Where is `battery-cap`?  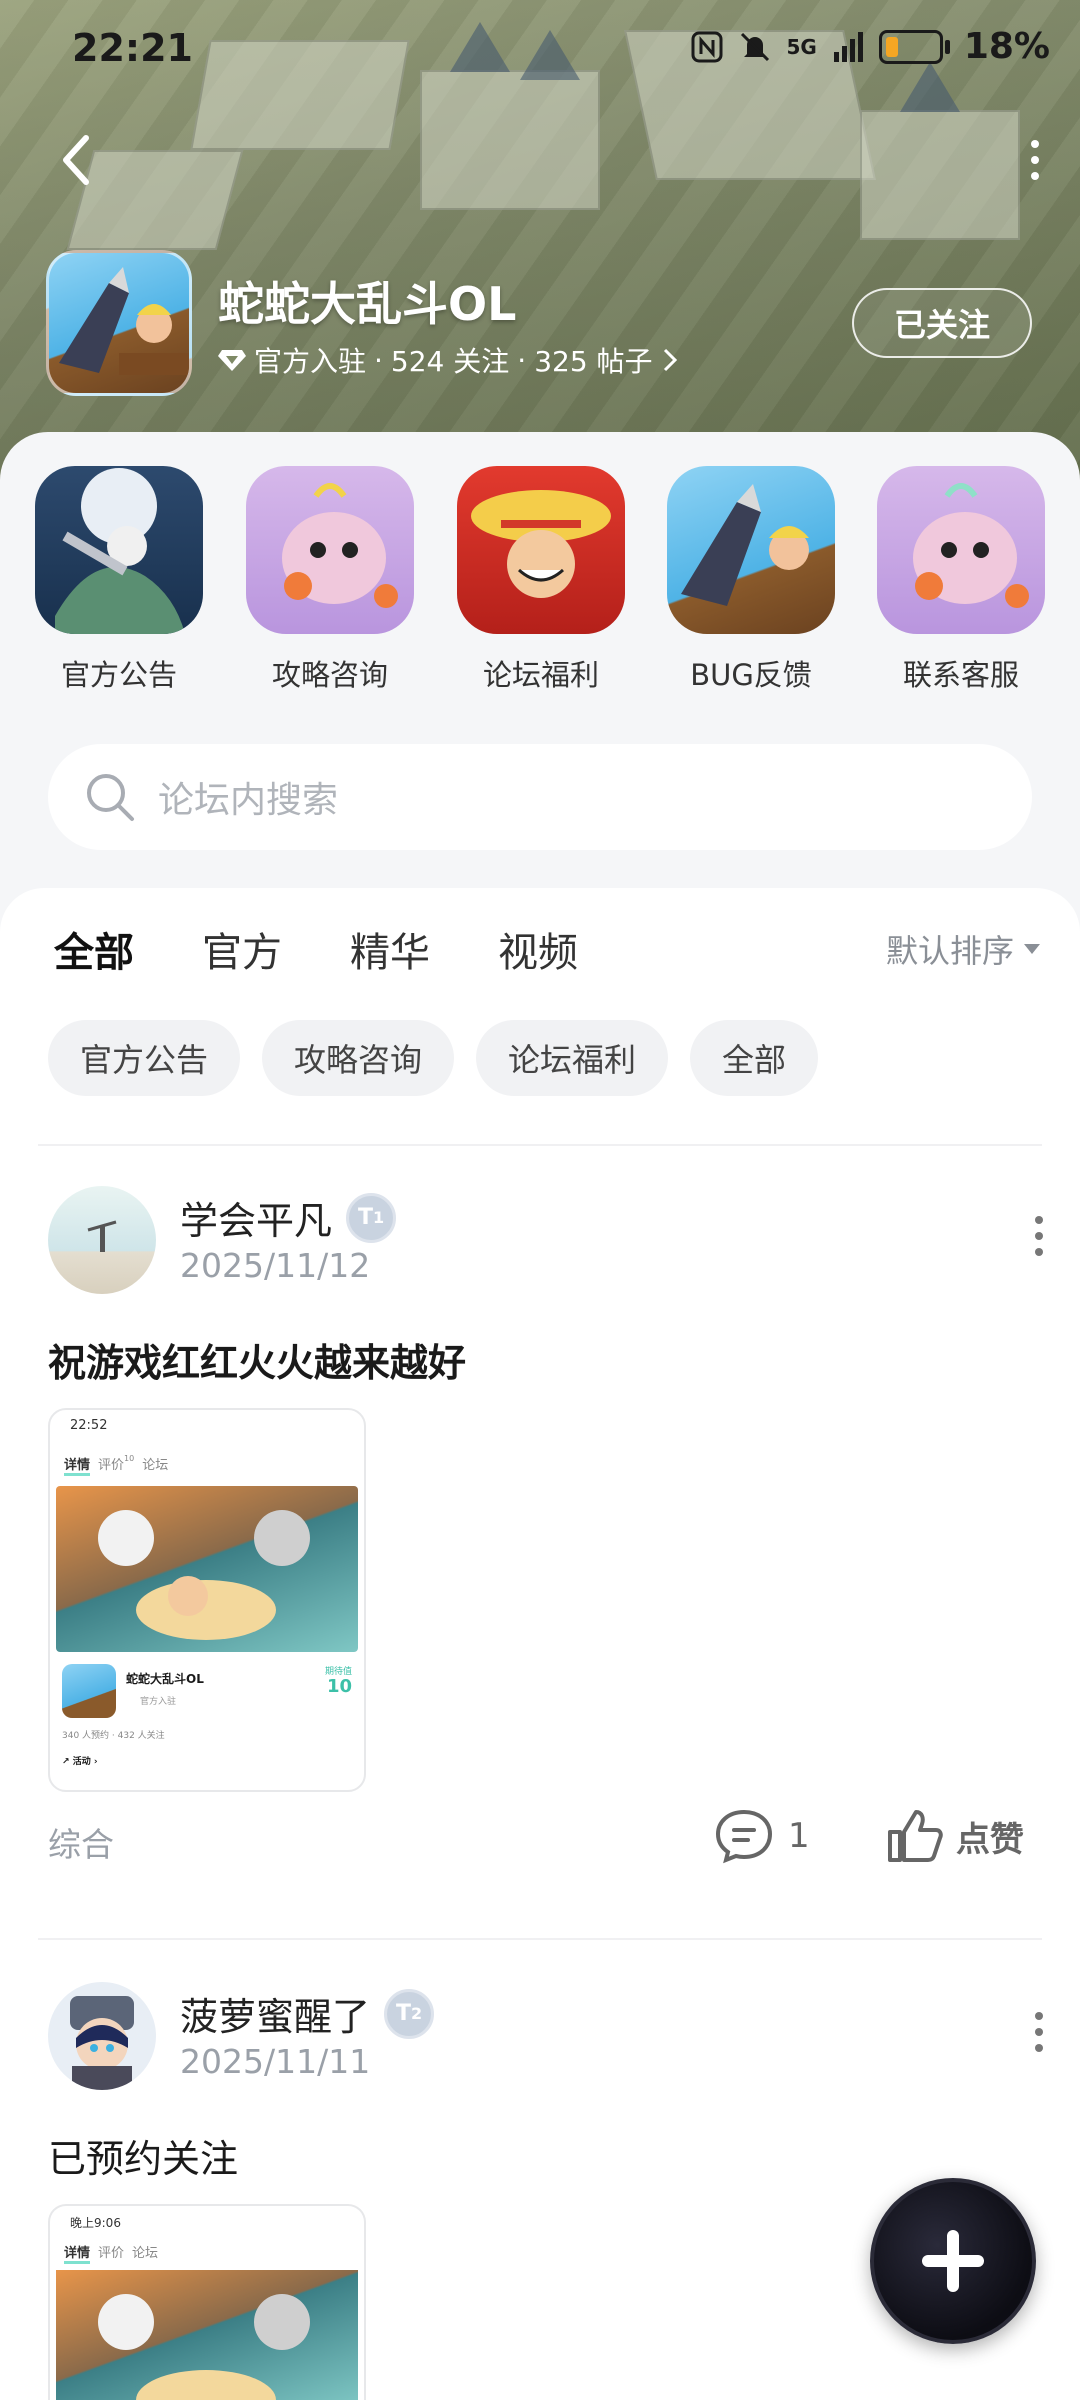 battery-cap is located at coordinates (947, 46).